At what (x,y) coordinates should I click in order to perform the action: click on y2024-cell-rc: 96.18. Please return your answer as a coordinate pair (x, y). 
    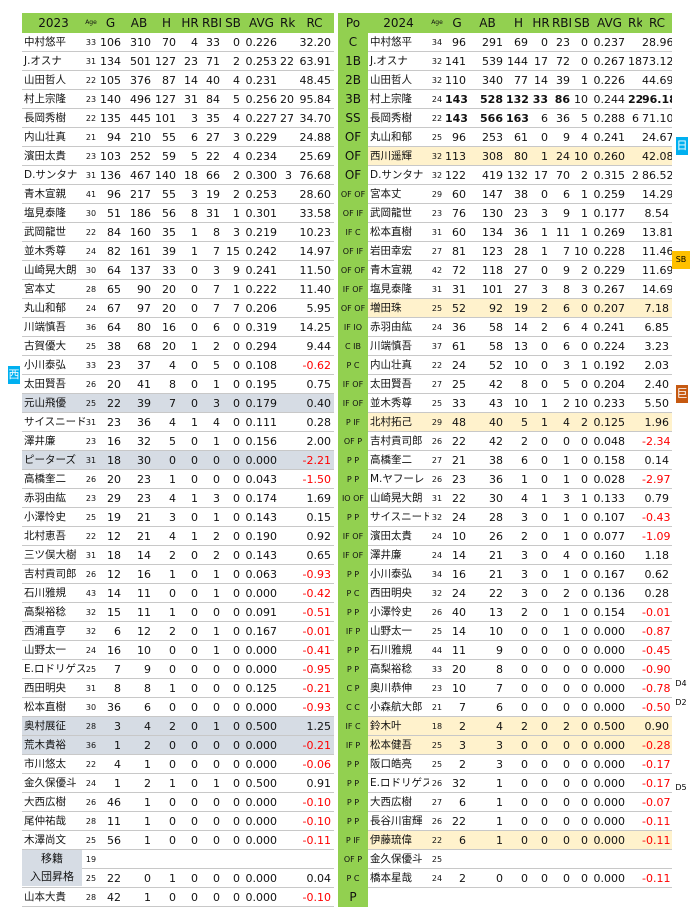
    Looking at the image, I should click on (657, 99).